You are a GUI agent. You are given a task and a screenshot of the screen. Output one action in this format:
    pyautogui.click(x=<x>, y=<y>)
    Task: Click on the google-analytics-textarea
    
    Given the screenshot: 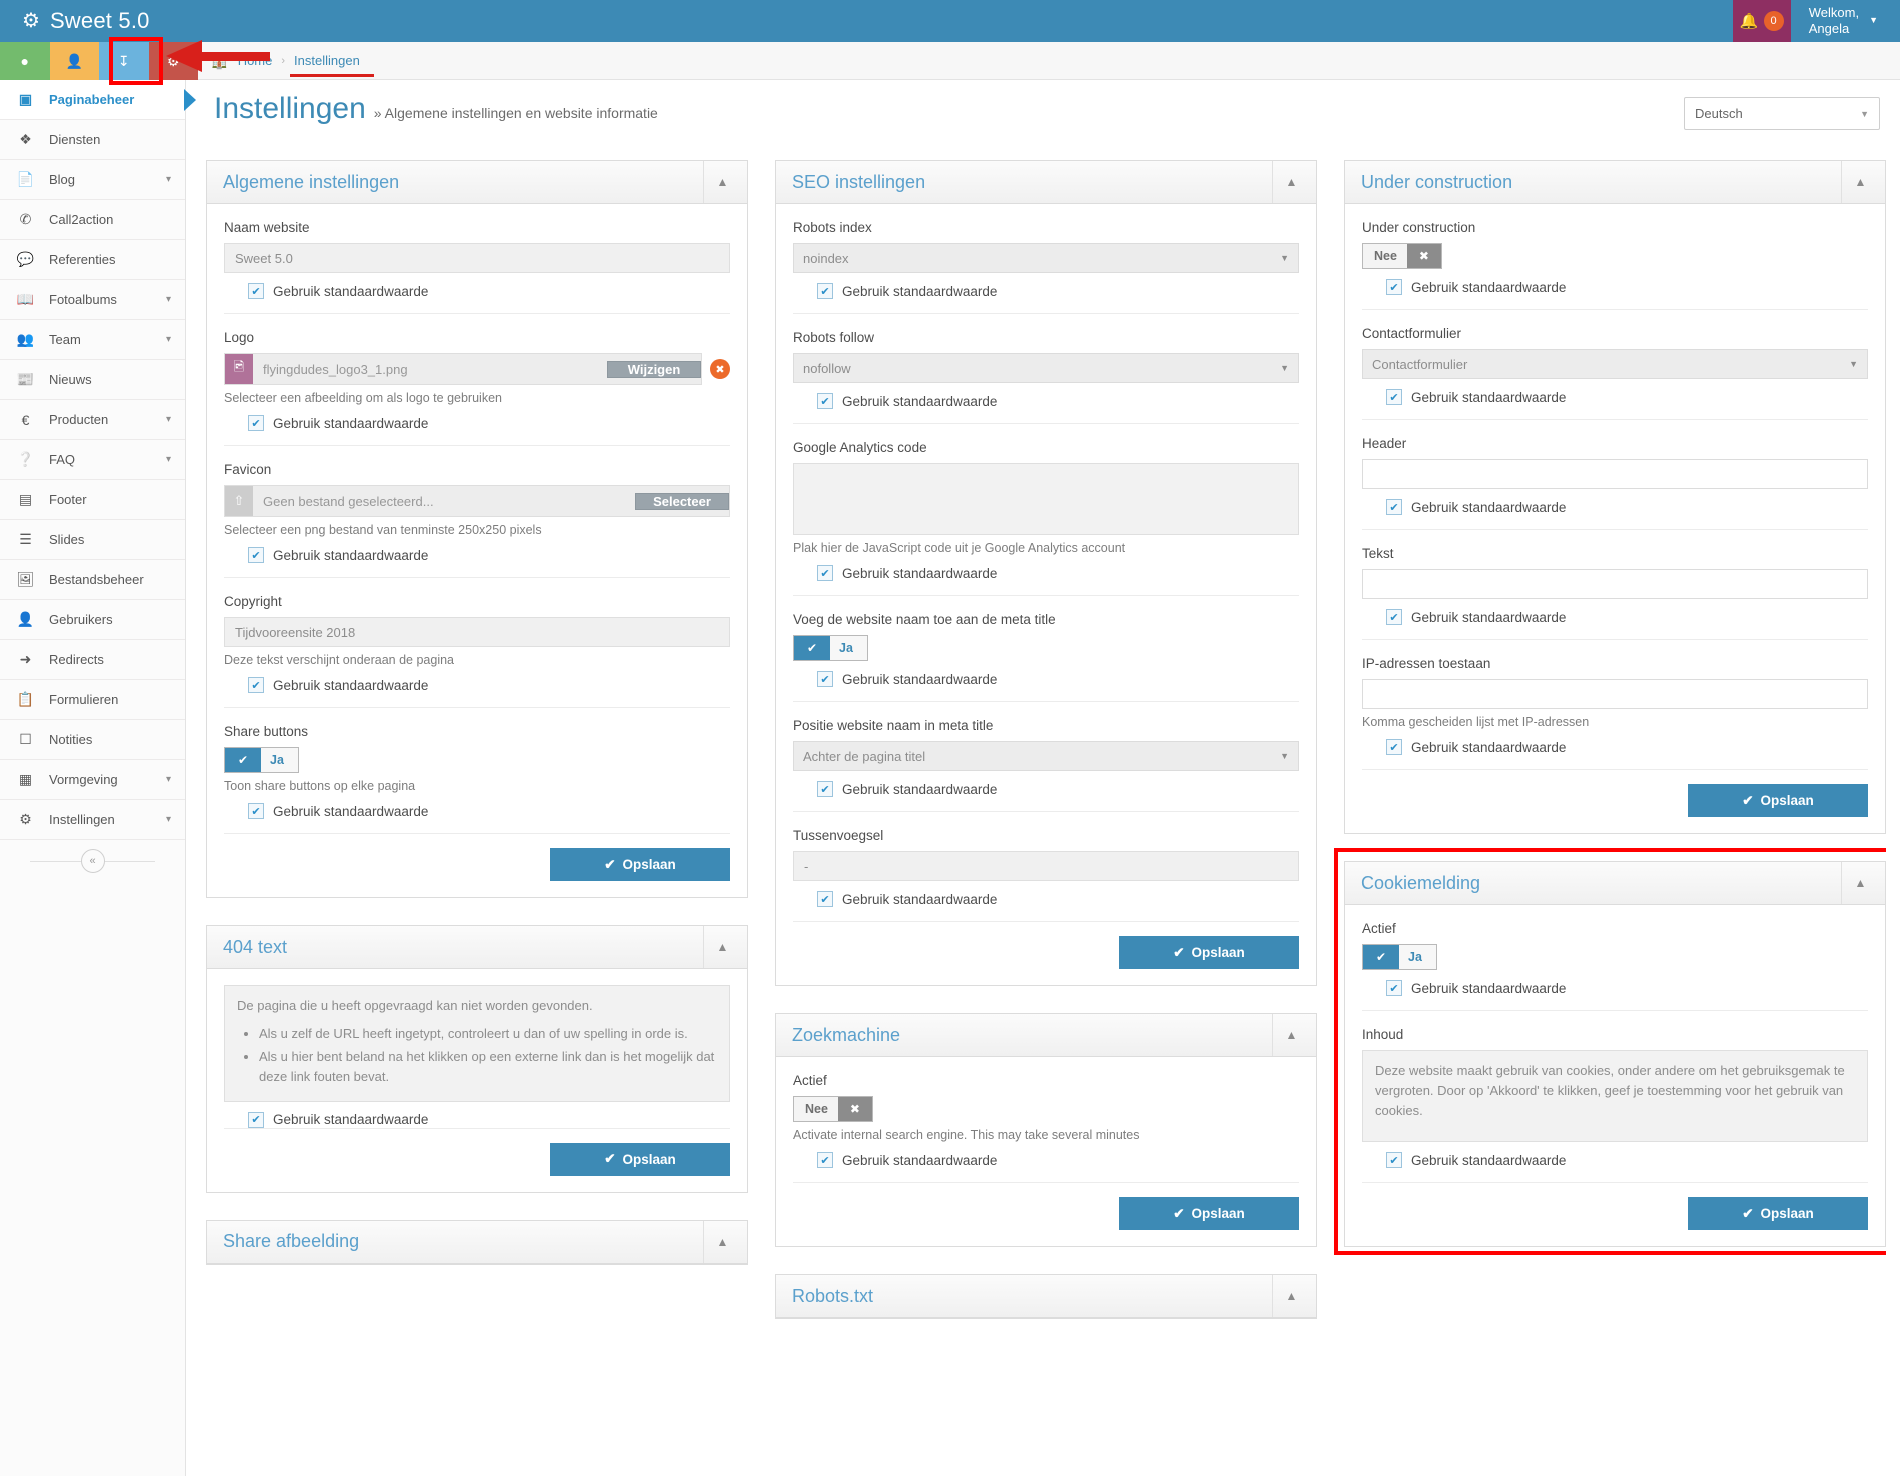 What is the action you would take?
    pyautogui.click(x=1046, y=499)
    